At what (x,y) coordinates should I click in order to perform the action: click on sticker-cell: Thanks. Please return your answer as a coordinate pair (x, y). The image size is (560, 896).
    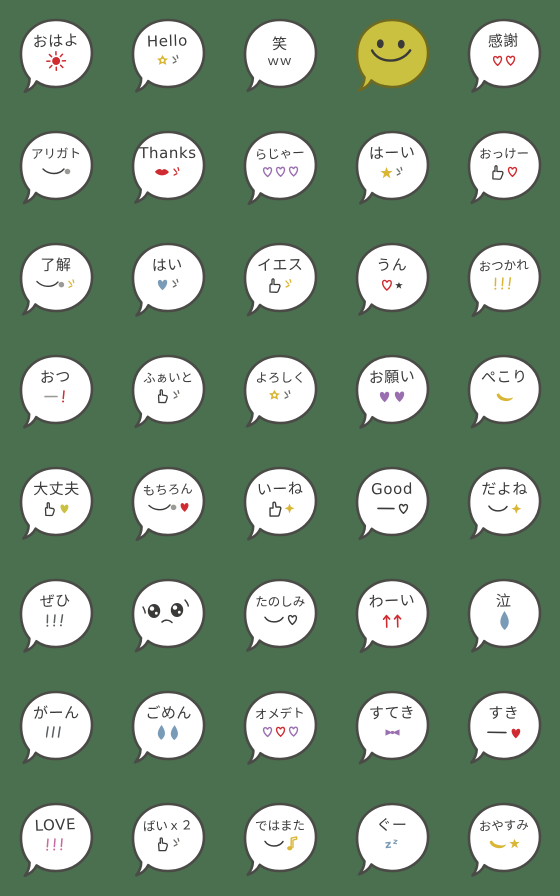
    Looking at the image, I should click on (168, 168).